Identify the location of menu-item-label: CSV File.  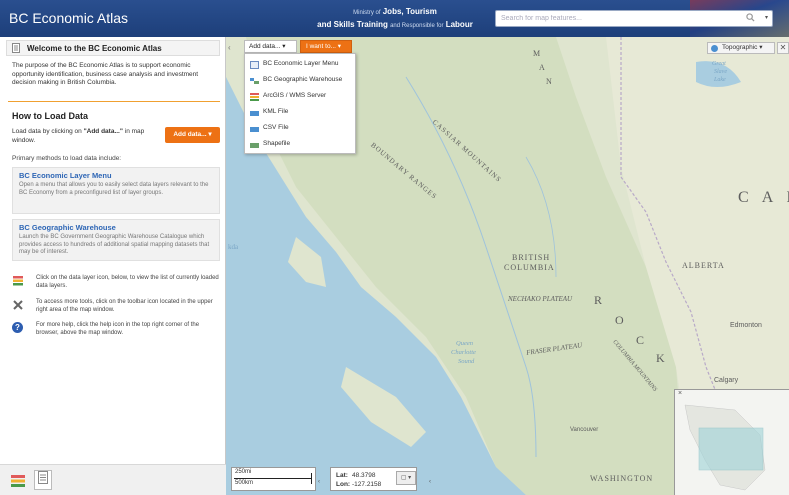
(276, 127).